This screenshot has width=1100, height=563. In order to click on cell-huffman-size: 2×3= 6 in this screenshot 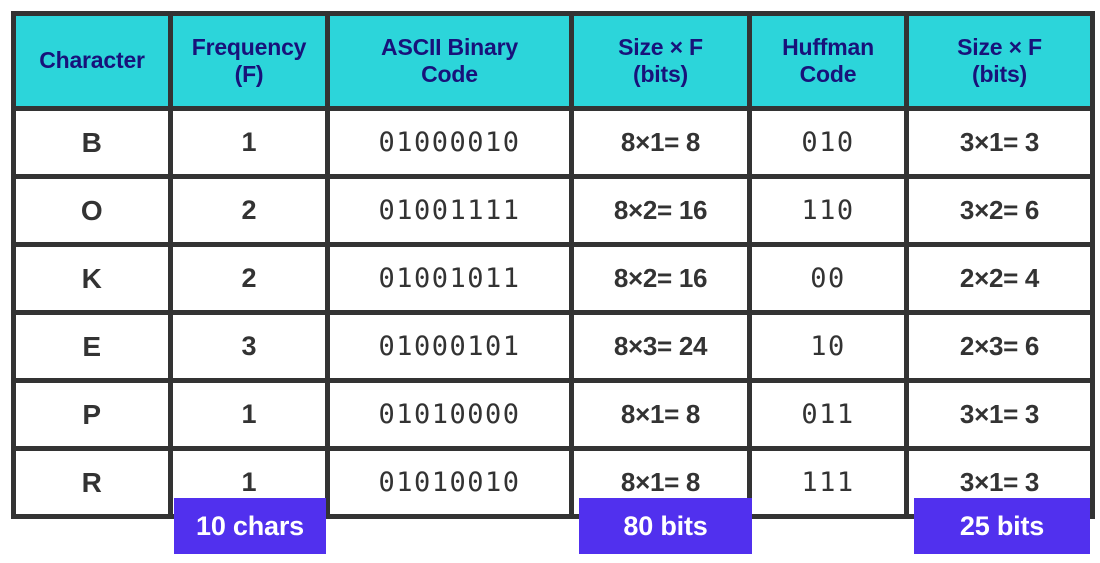, I will do `click(999, 346)`.